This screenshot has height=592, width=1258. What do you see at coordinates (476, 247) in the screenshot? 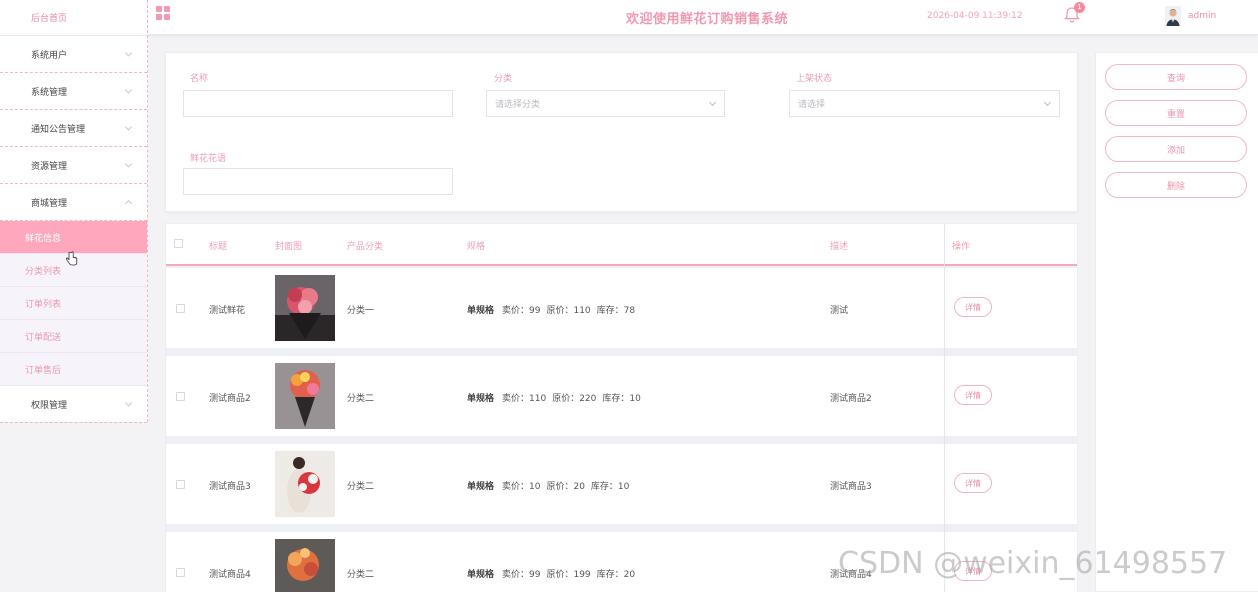
I see `column-header-spec: 规格` at bounding box center [476, 247].